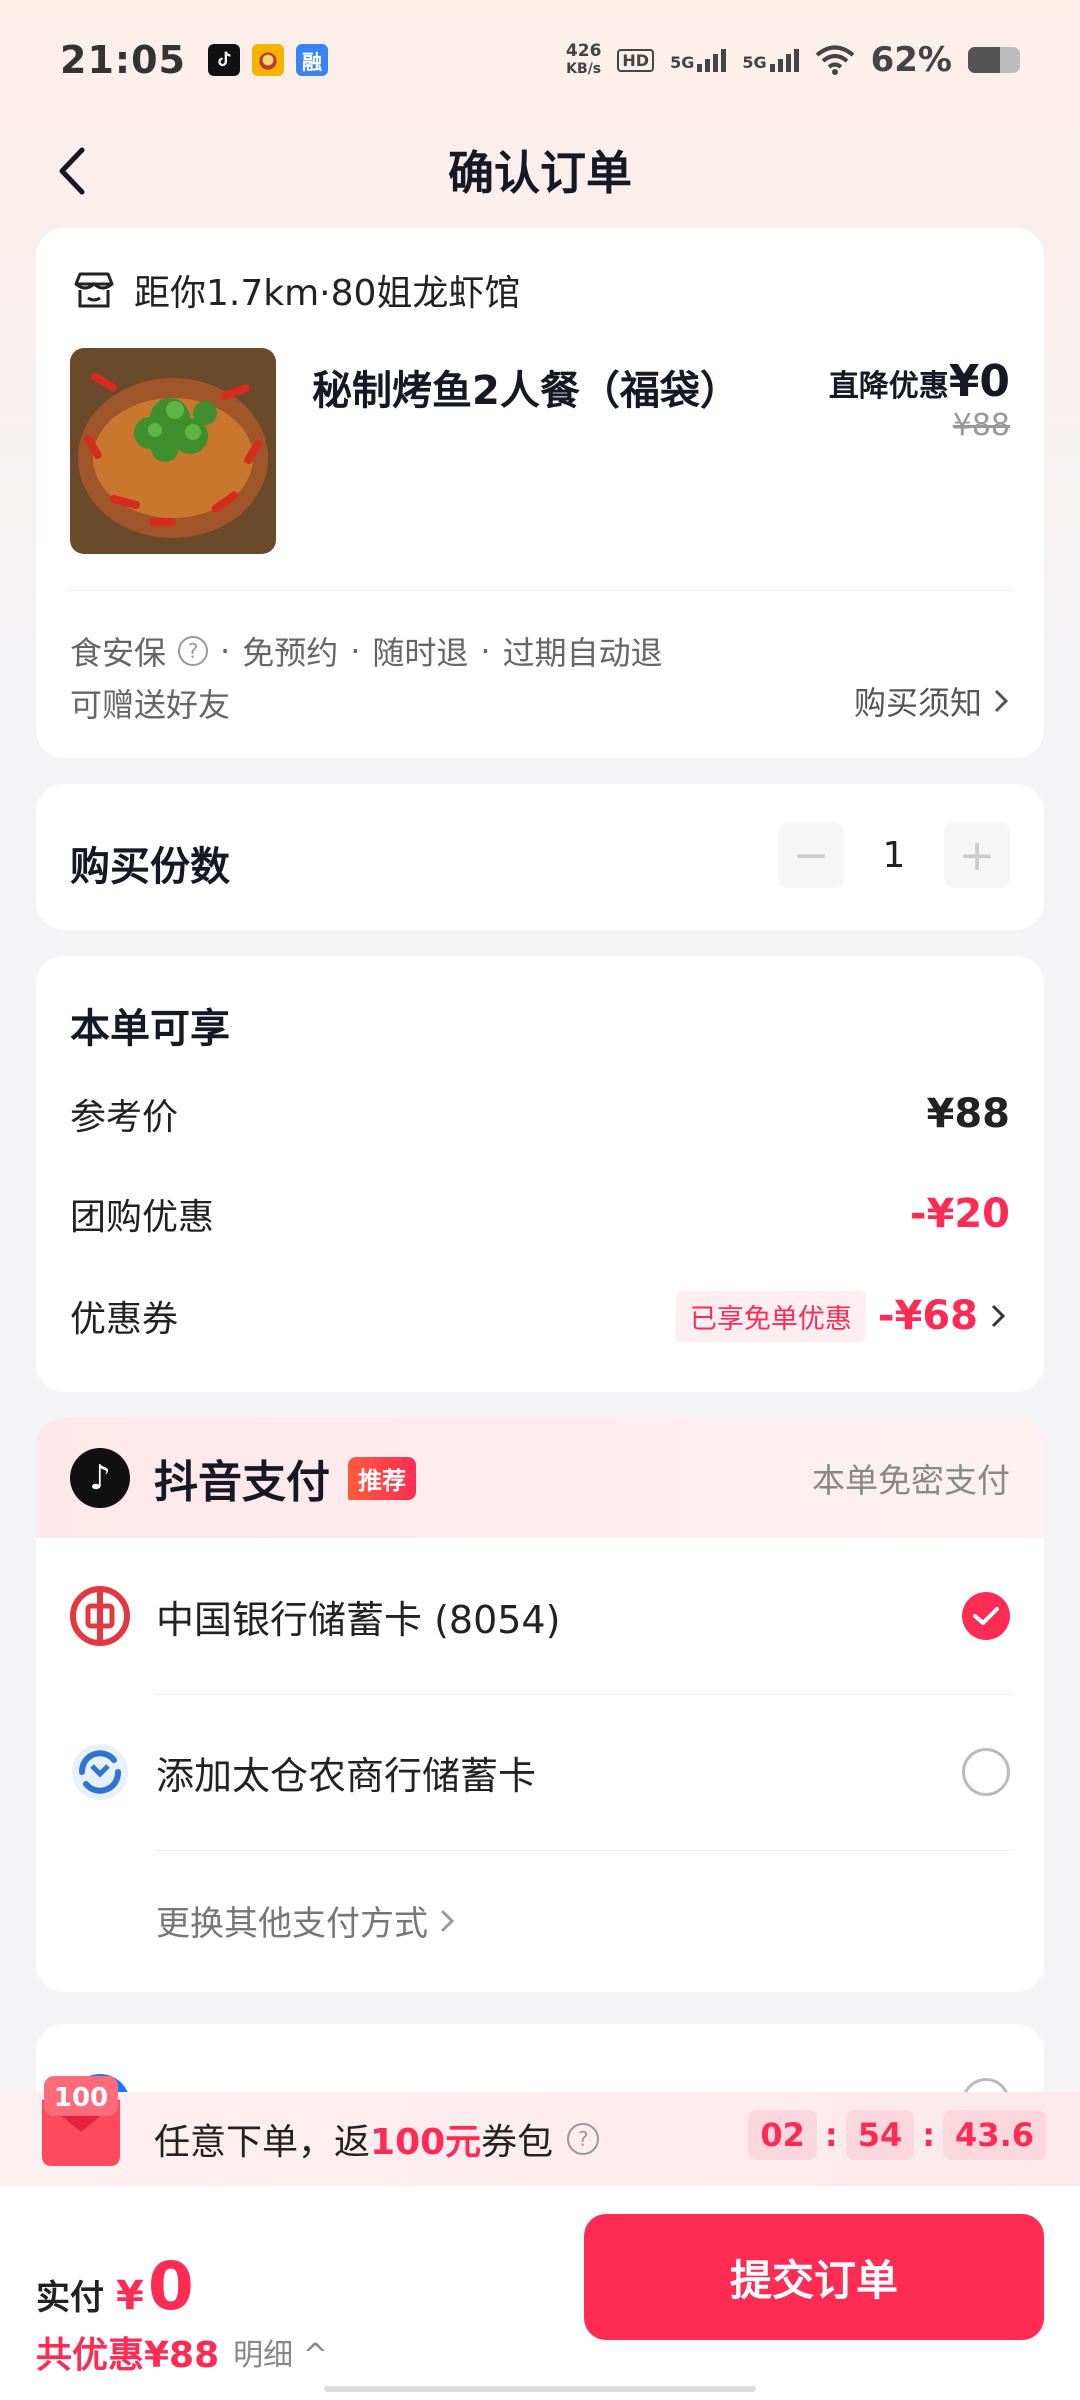 This screenshot has height=2400, width=1080. What do you see at coordinates (911, 60) in the screenshot?
I see `battery-percent: 62%` at bounding box center [911, 60].